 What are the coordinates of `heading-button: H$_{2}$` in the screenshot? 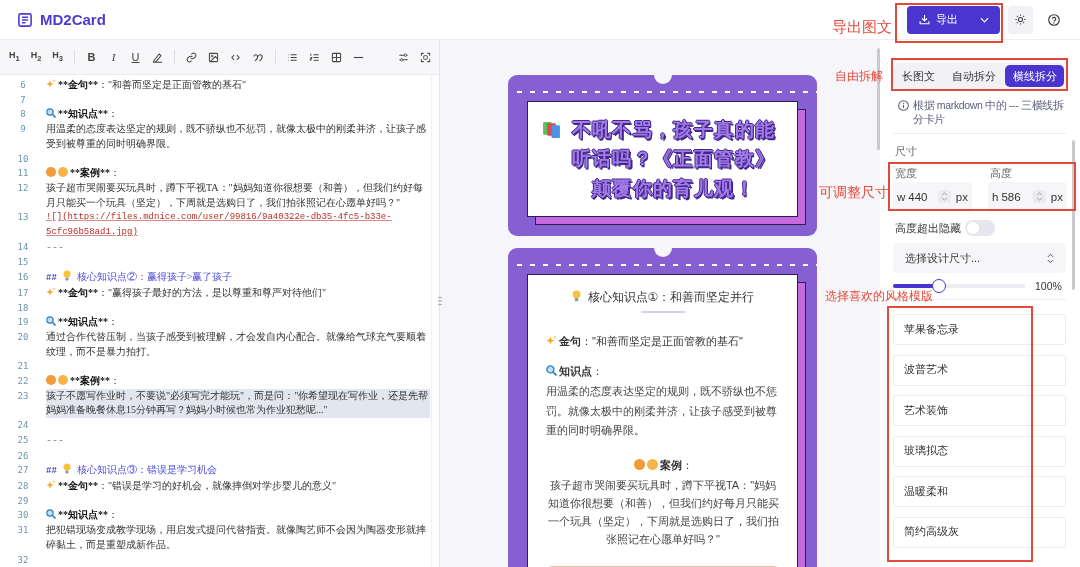 It's located at (36, 57).